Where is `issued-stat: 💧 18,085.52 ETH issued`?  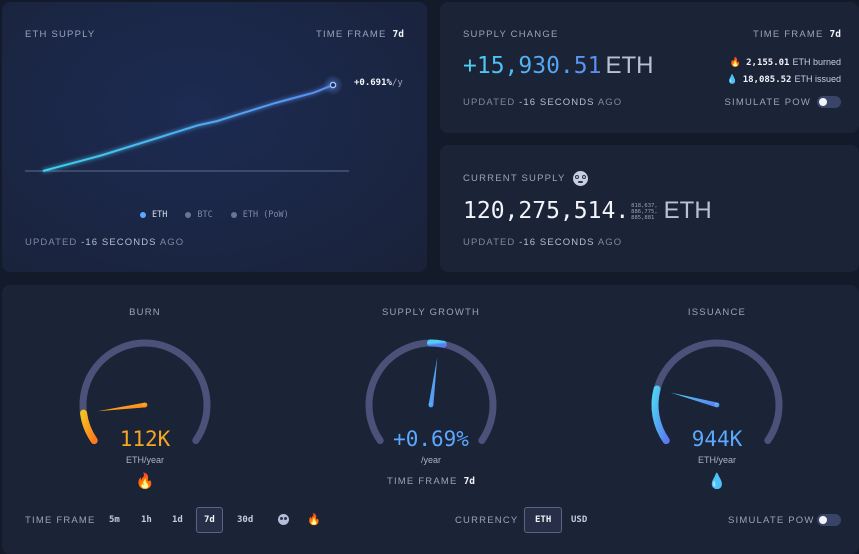
issued-stat: 💧 18,085.52 ETH issued is located at coordinates (783, 79).